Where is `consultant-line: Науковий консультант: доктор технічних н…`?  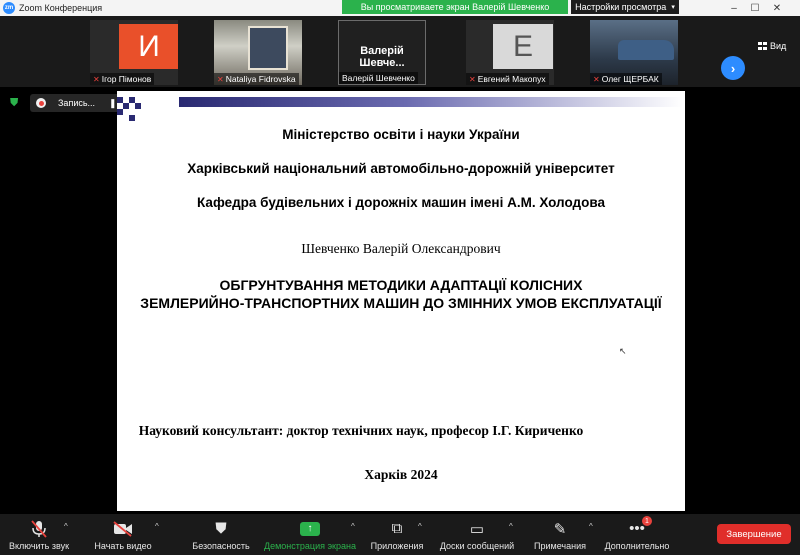 consultant-line: Науковий консультант: доктор технічних н… is located at coordinates (361, 430).